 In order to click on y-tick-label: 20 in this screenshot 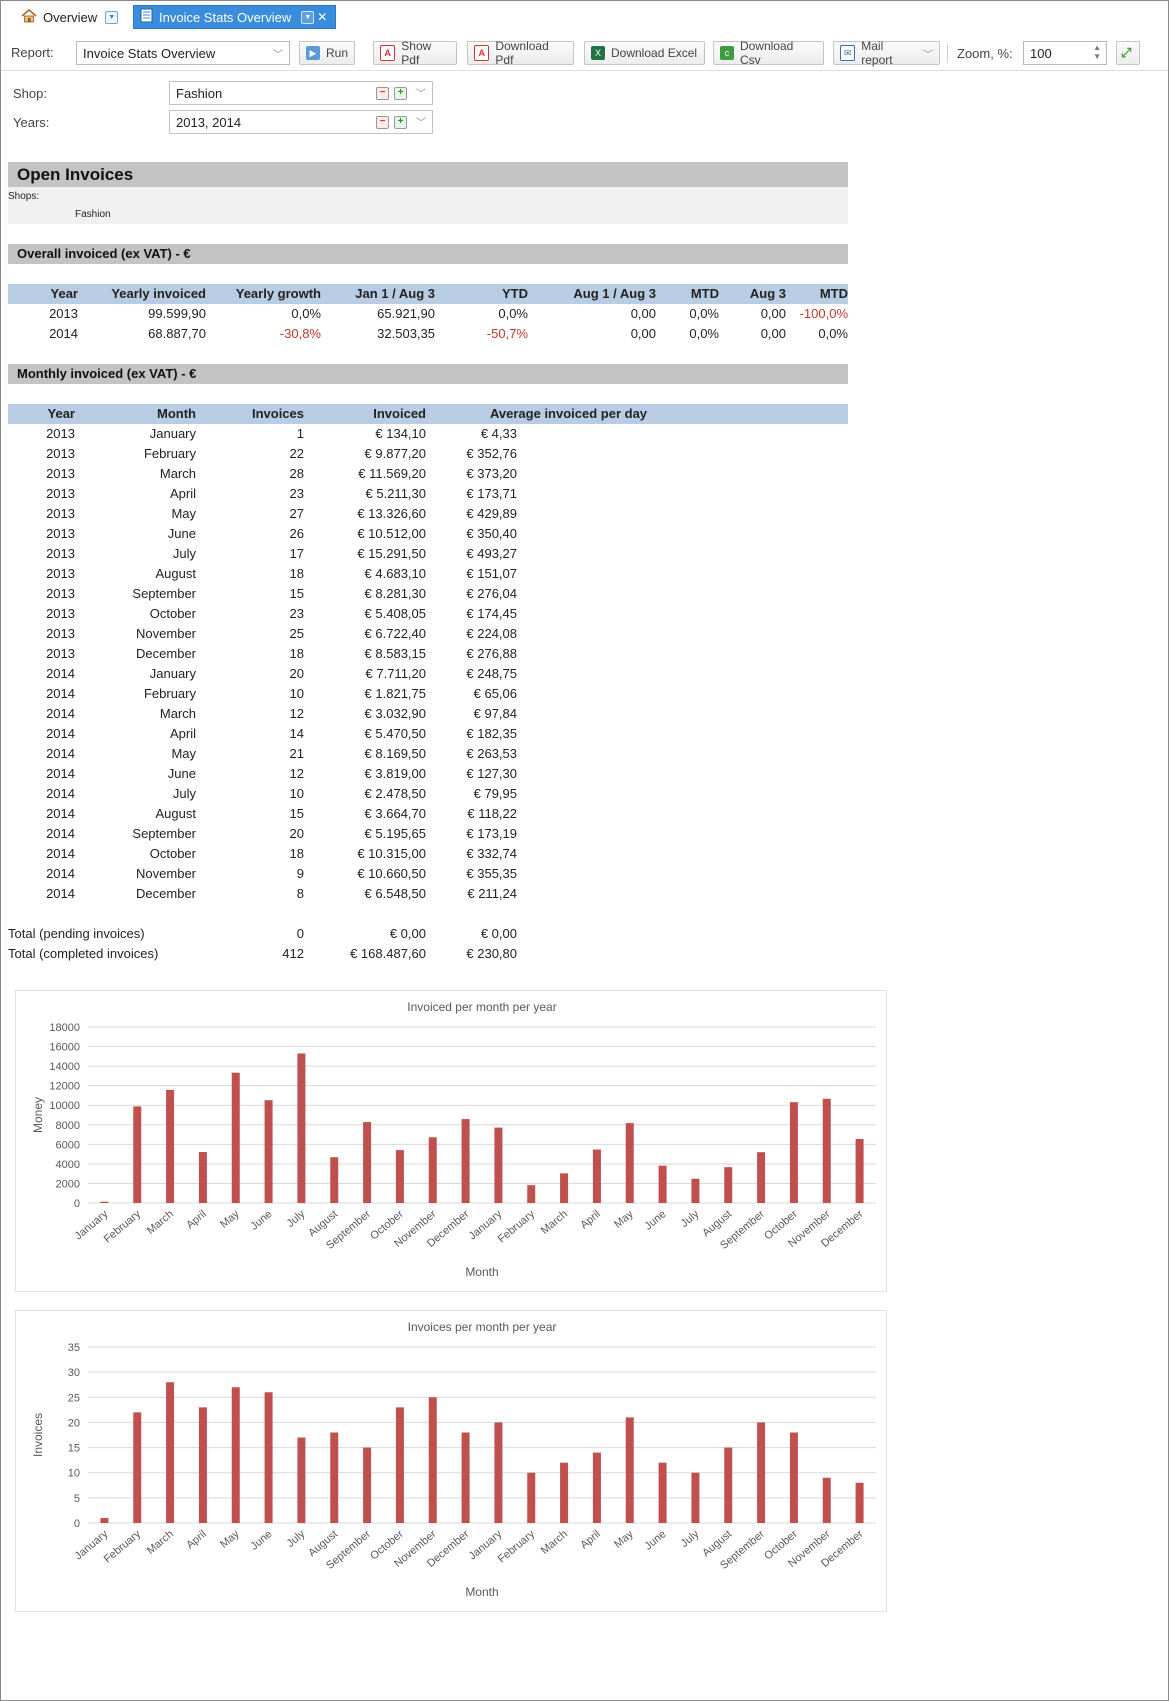, I will do `click(74, 1423)`.